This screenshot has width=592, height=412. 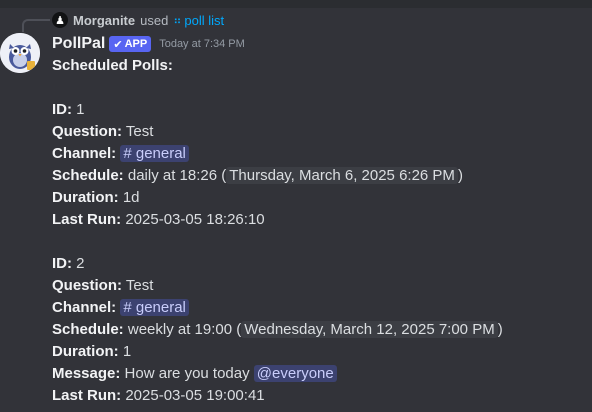 What do you see at coordinates (317, 110) in the screenshot?
I see `poll-id-row: ID: 1` at bounding box center [317, 110].